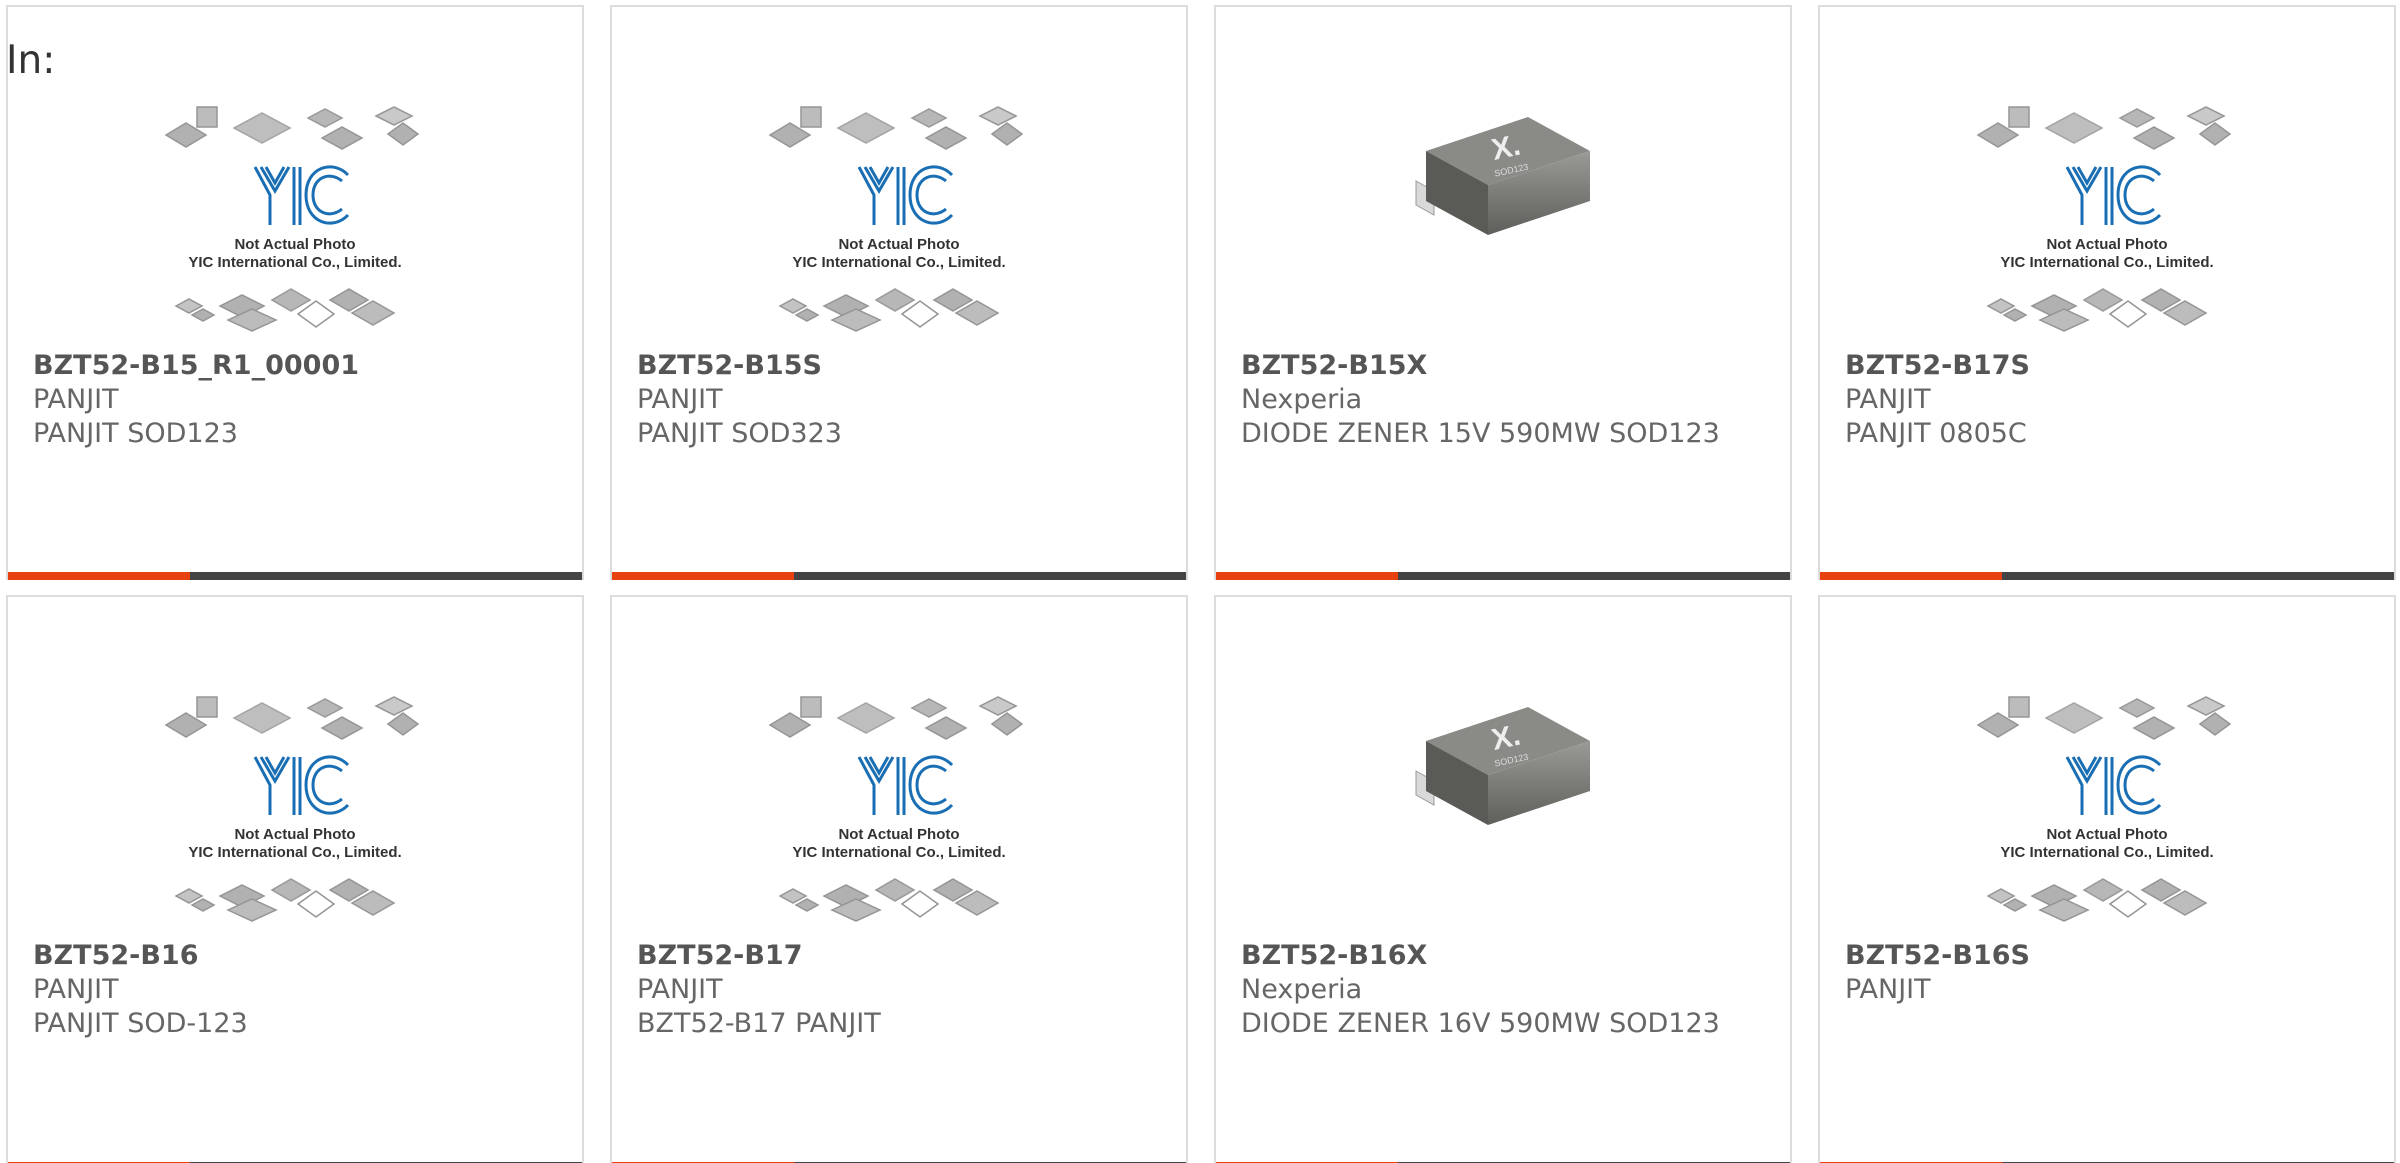 This screenshot has height=1163, width=2400. Describe the element at coordinates (739, 433) in the screenshot. I see `description: PANJIT SOD323` at that location.